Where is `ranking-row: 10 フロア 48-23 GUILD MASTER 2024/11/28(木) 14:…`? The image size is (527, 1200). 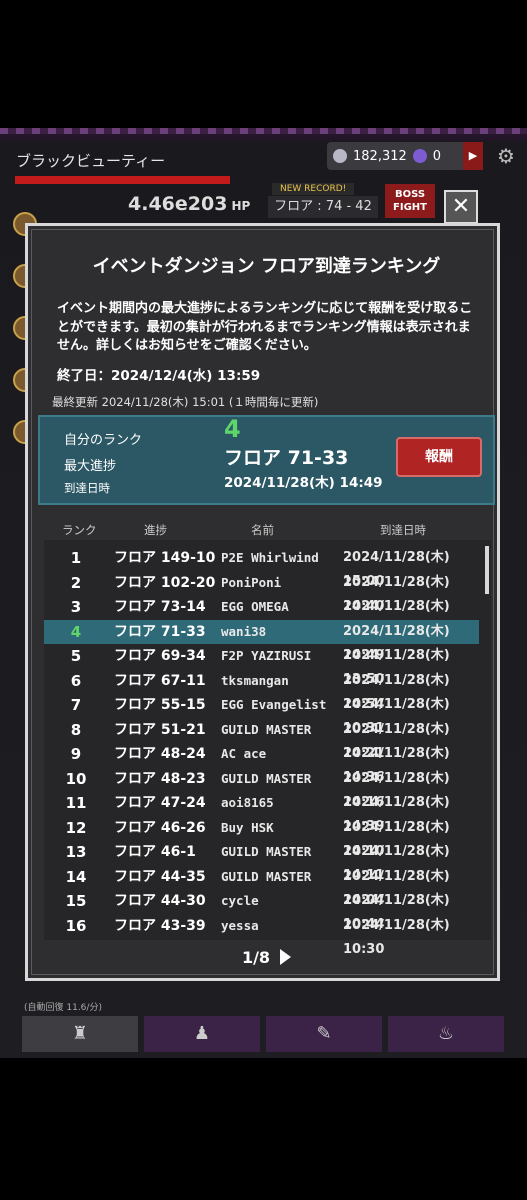 ranking-row: 10 フロア 48-23 GUILD MASTER 2024/11/28(木) 14:… is located at coordinates (261, 788).